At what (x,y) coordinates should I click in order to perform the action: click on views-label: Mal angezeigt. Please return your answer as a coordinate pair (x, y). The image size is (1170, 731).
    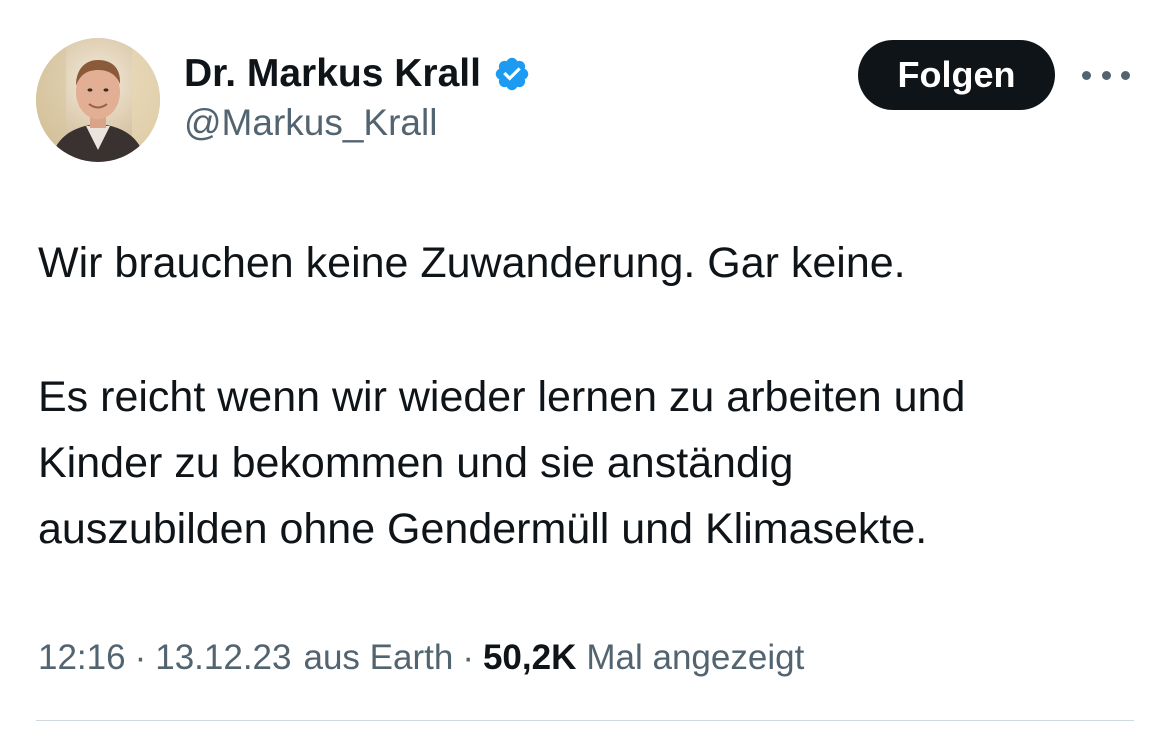
    Looking at the image, I should click on (695, 657).